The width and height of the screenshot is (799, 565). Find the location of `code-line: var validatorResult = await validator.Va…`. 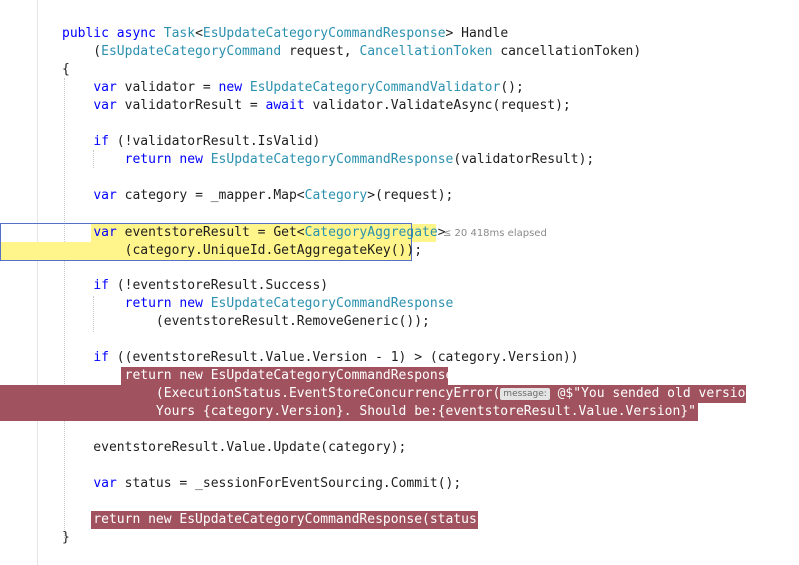

code-line: var validatorResult = await validator.Va… is located at coordinates (316, 106).